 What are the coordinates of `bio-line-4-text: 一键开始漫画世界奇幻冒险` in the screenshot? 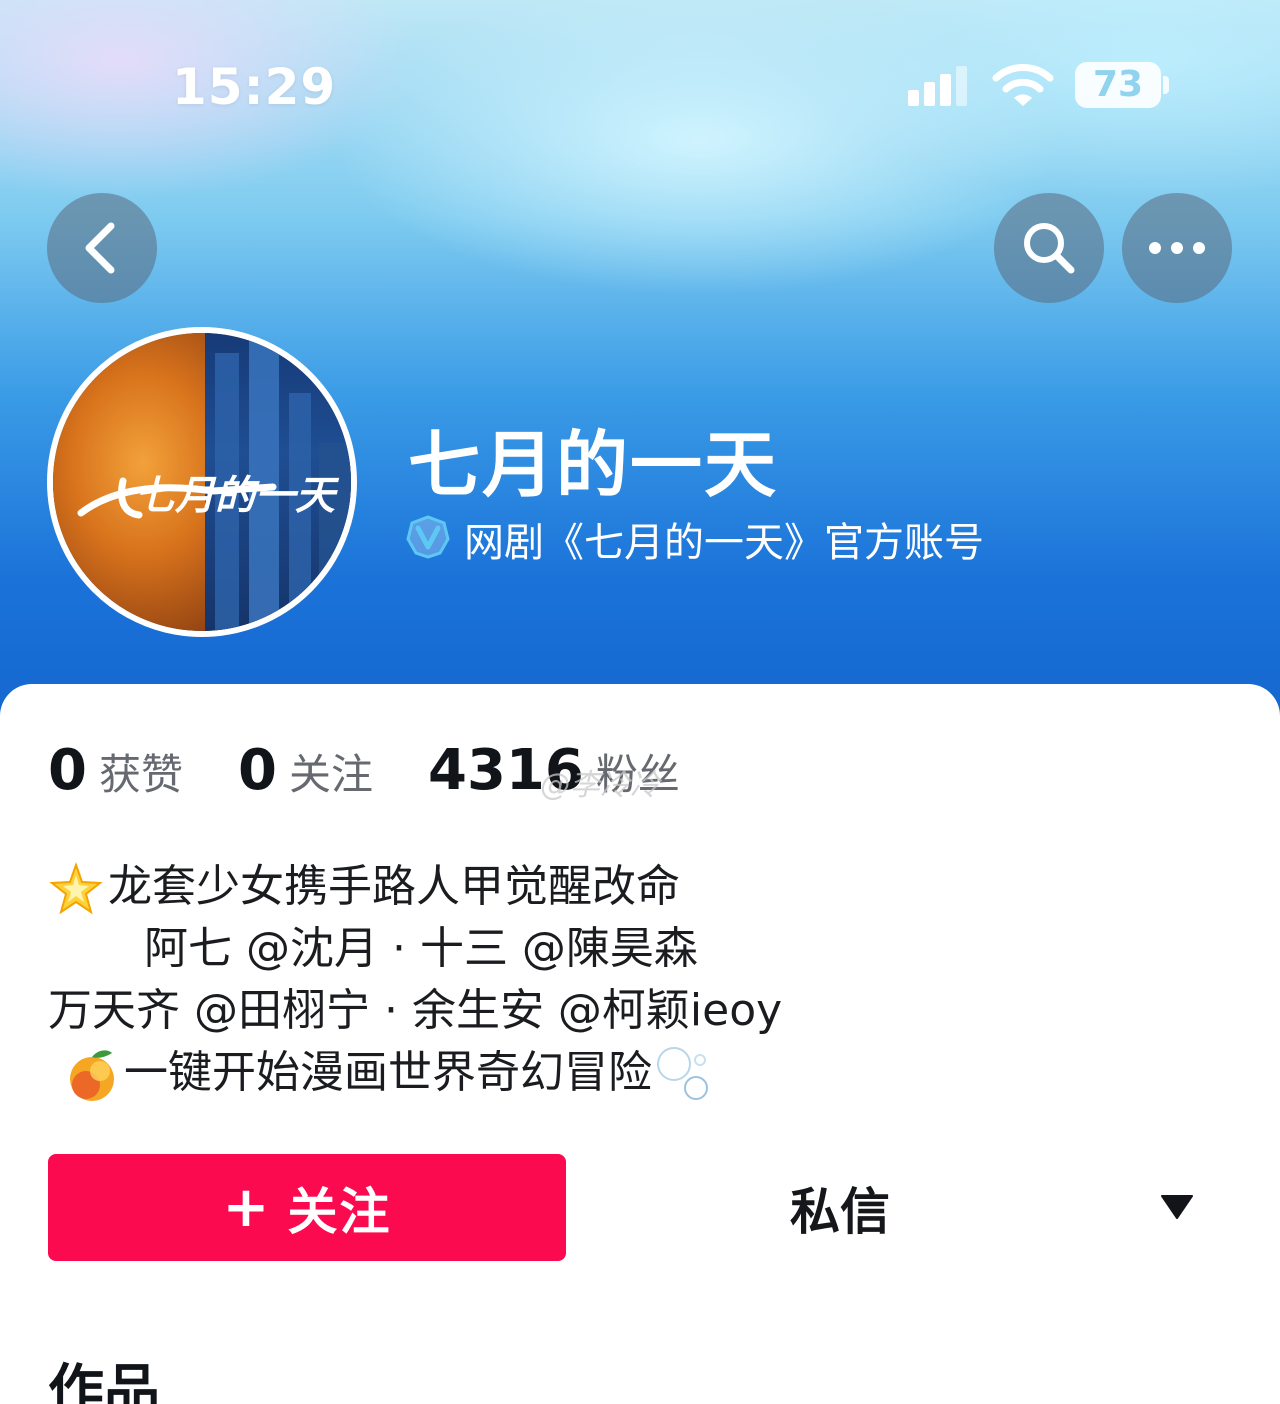 It's located at (388, 1072).